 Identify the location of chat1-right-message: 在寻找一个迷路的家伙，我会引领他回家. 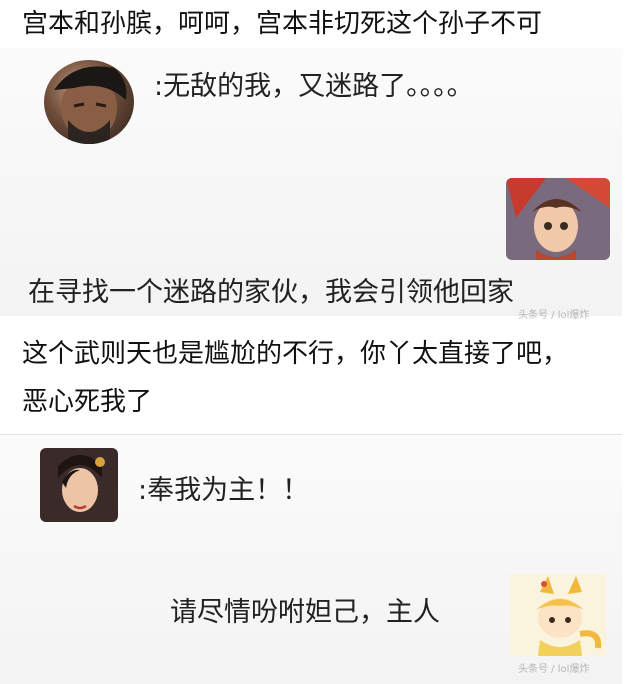
(271, 292).